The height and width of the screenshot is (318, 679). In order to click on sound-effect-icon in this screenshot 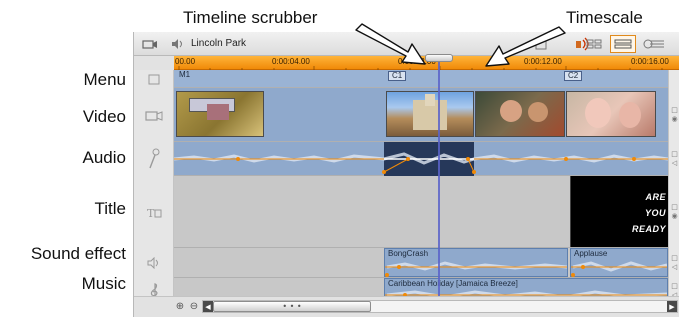, I will do `click(152, 263)`.